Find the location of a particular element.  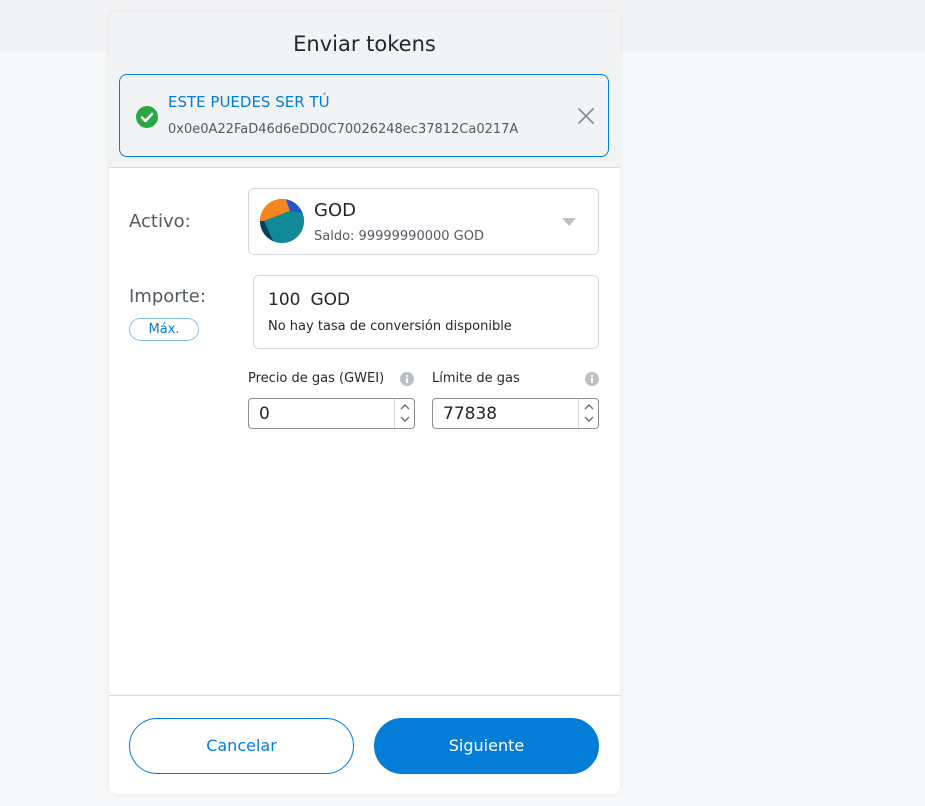

gas-price-input is located at coordinates (321, 413).